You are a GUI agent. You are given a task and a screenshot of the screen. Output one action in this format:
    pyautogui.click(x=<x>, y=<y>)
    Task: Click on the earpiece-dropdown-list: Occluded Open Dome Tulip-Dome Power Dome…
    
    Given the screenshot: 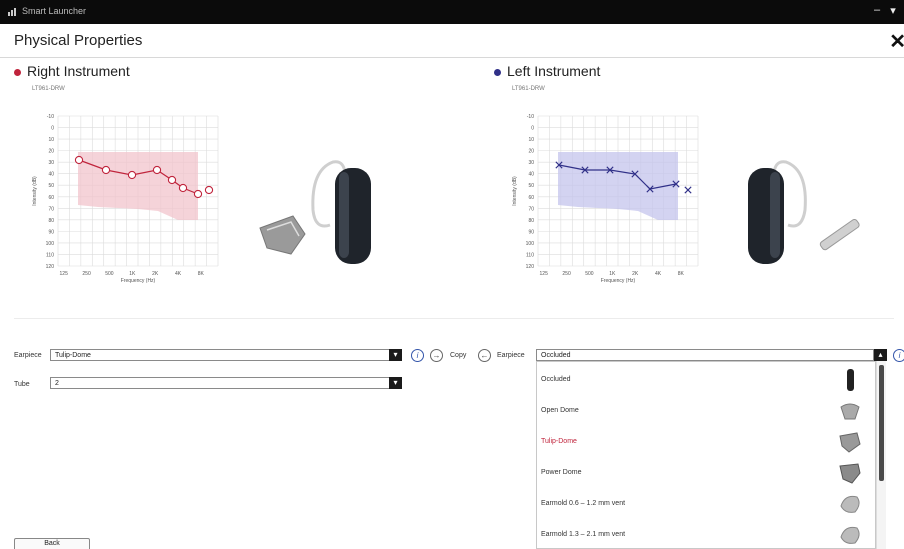 What is the action you would take?
    pyautogui.click(x=706, y=455)
    